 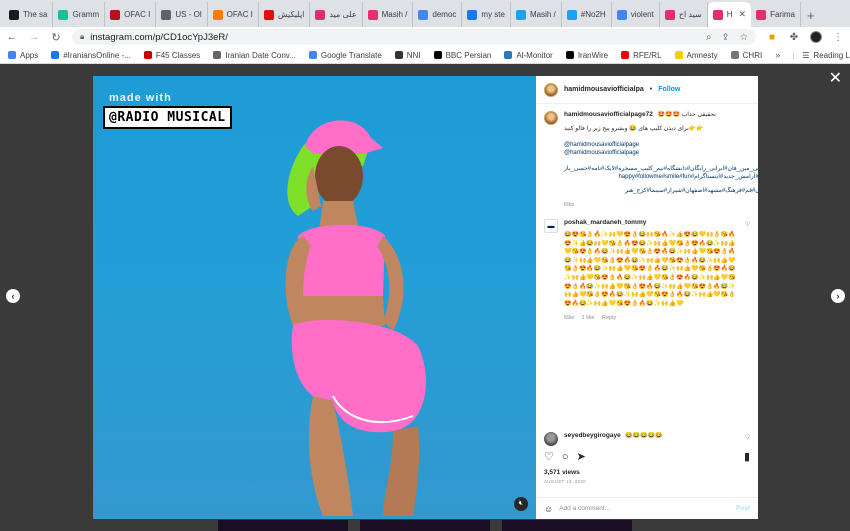 I want to click on bookmark-item: Al-Monitor, so click(x=528, y=55).